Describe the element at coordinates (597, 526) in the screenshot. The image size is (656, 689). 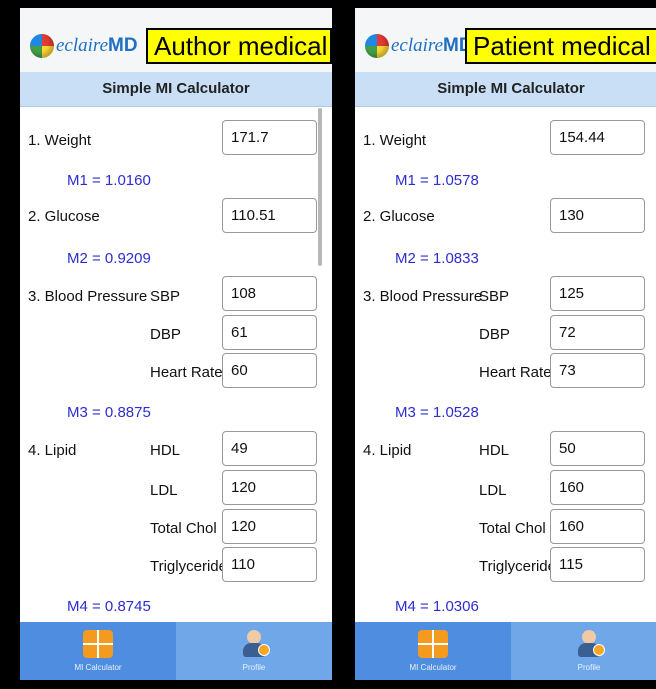
I see `total-chol-input: 160` at that location.